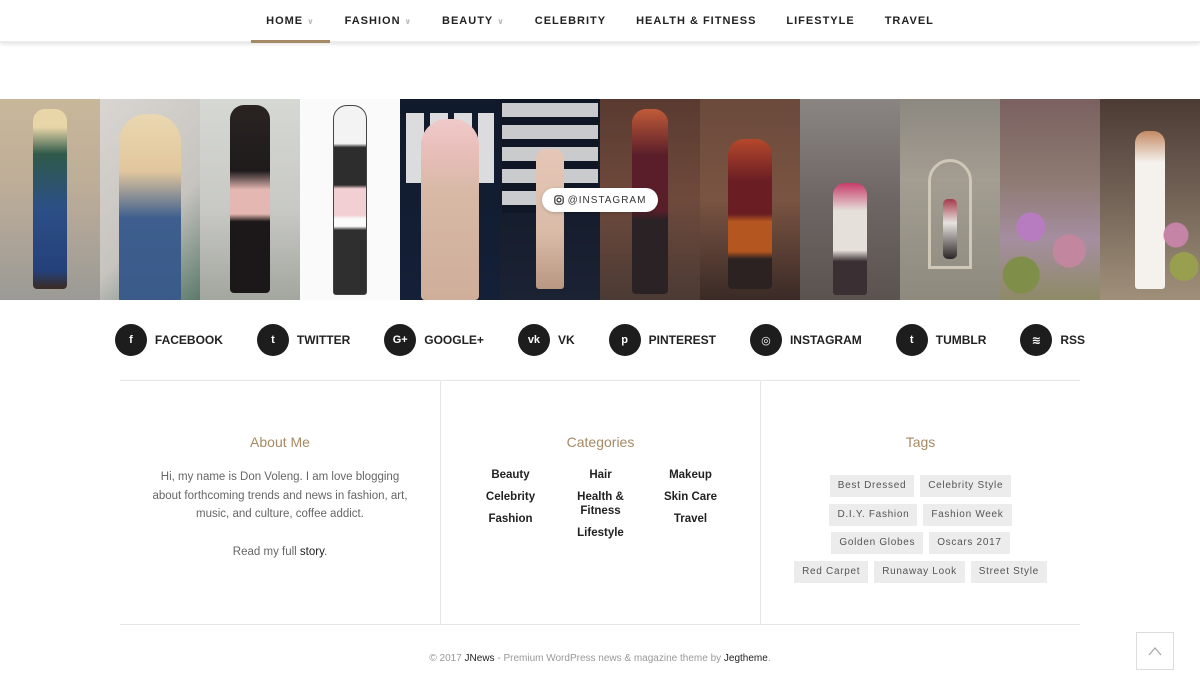 Image resolution: width=1200 pixels, height=696 pixels. Describe the element at coordinates (919, 572) in the screenshot. I see `tag-link: Runaway Look` at that location.